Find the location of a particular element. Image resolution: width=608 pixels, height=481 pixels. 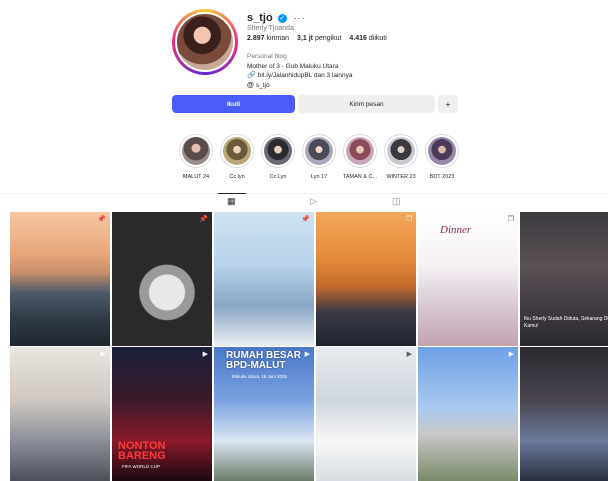

highlight-label: BDT 2023 is located at coordinates (442, 177).